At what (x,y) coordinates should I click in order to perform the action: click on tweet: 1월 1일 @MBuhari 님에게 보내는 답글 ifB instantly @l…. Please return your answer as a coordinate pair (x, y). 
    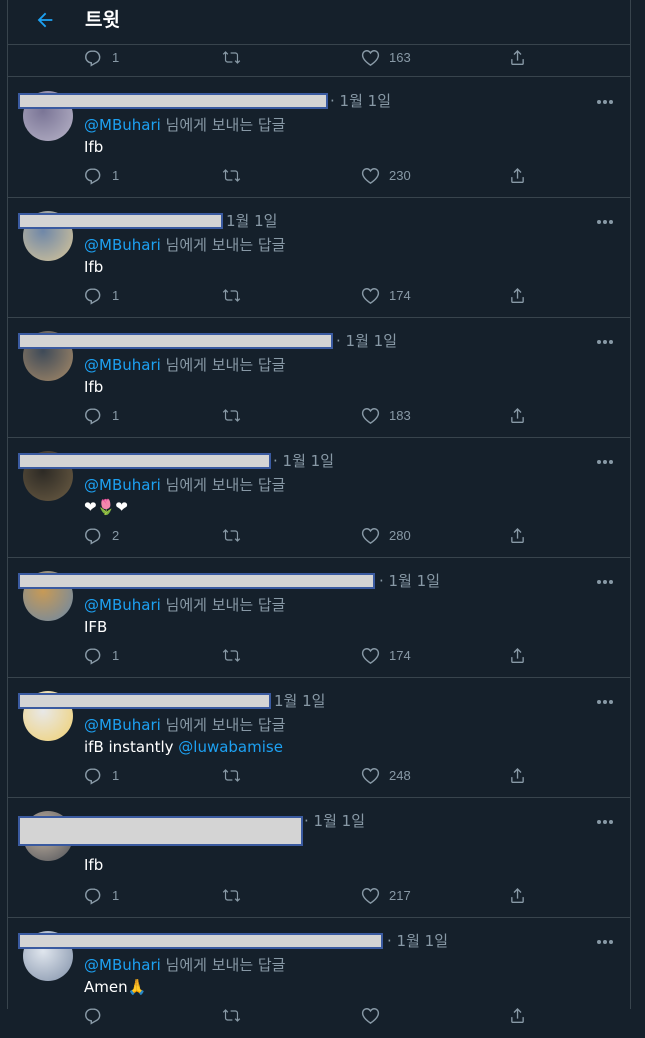
    Looking at the image, I should click on (319, 738).